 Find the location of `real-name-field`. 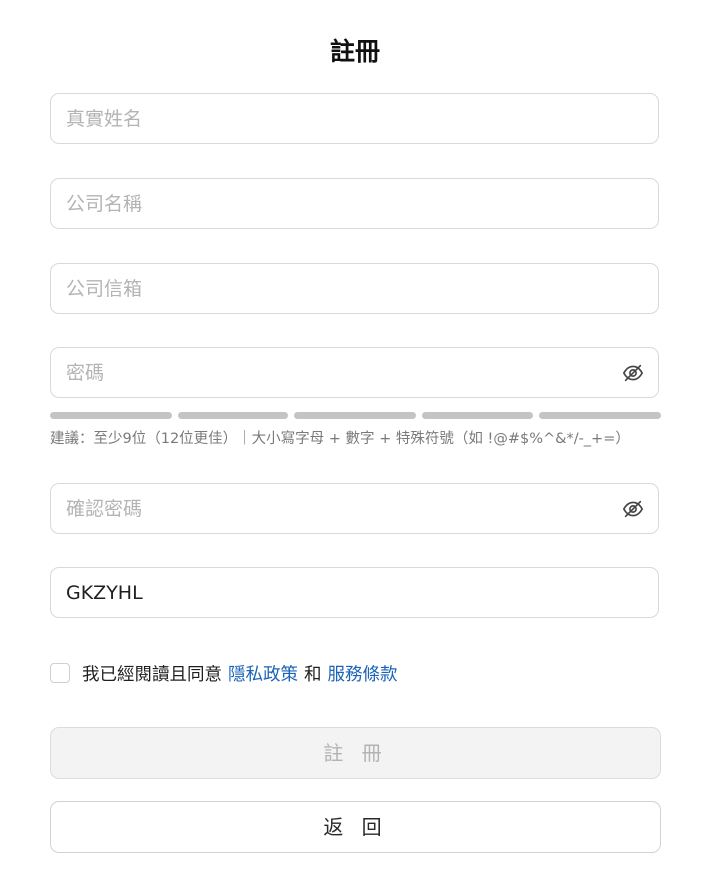

real-name-field is located at coordinates (354, 118).